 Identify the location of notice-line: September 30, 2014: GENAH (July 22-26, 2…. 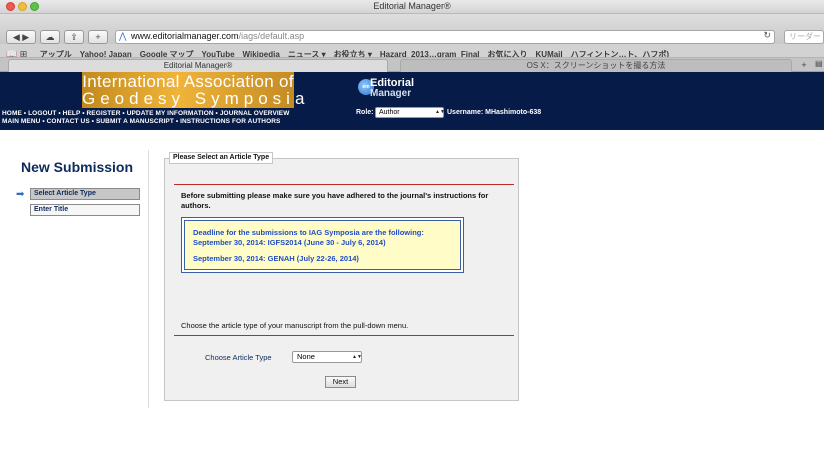
(276, 258).